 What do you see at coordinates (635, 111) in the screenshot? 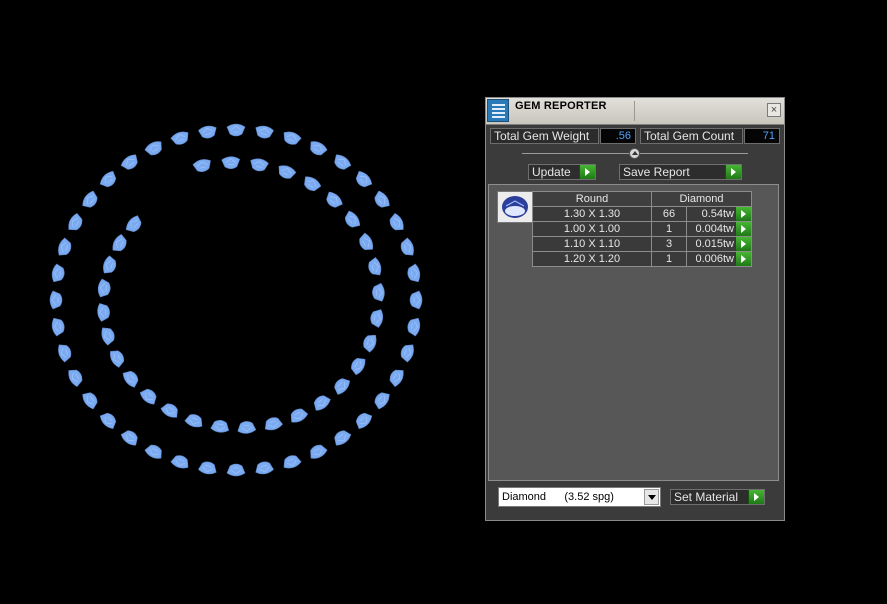
I see `title-bar: GEM REPORTER ×` at bounding box center [635, 111].